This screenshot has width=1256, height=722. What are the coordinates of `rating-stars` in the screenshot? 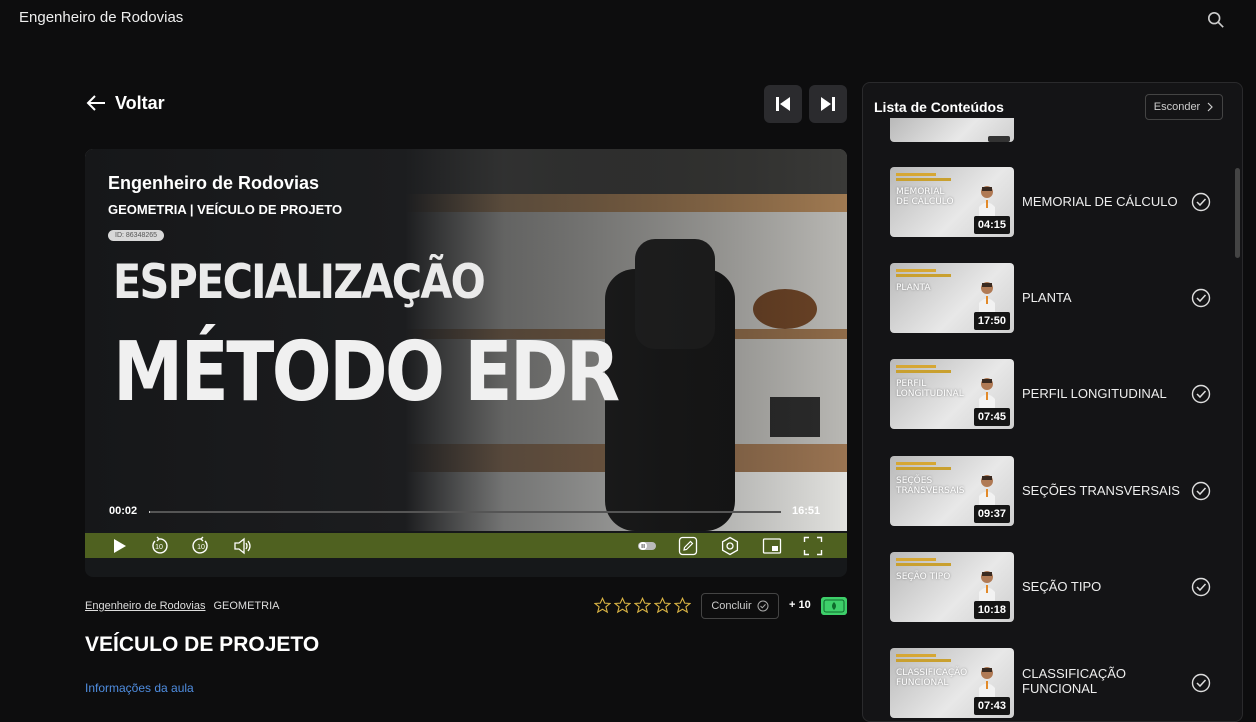 It's located at (642, 605).